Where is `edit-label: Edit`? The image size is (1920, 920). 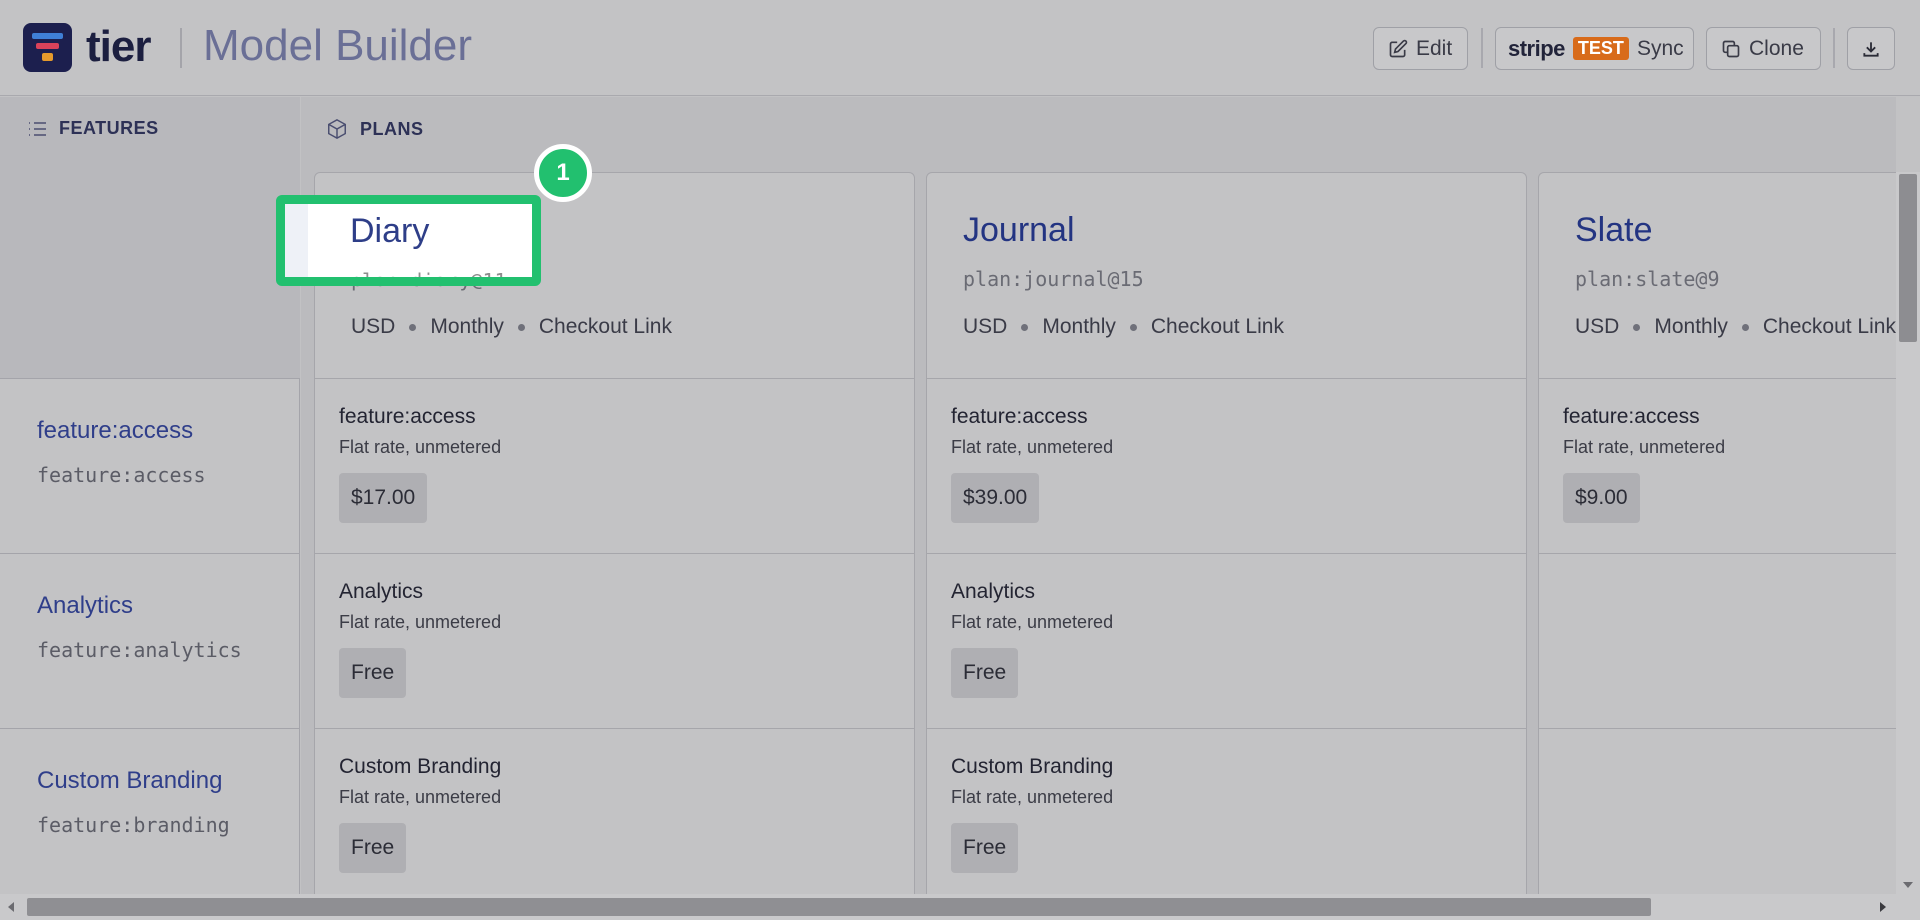 edit-label: Edit is located at coordinates (1434, 48).